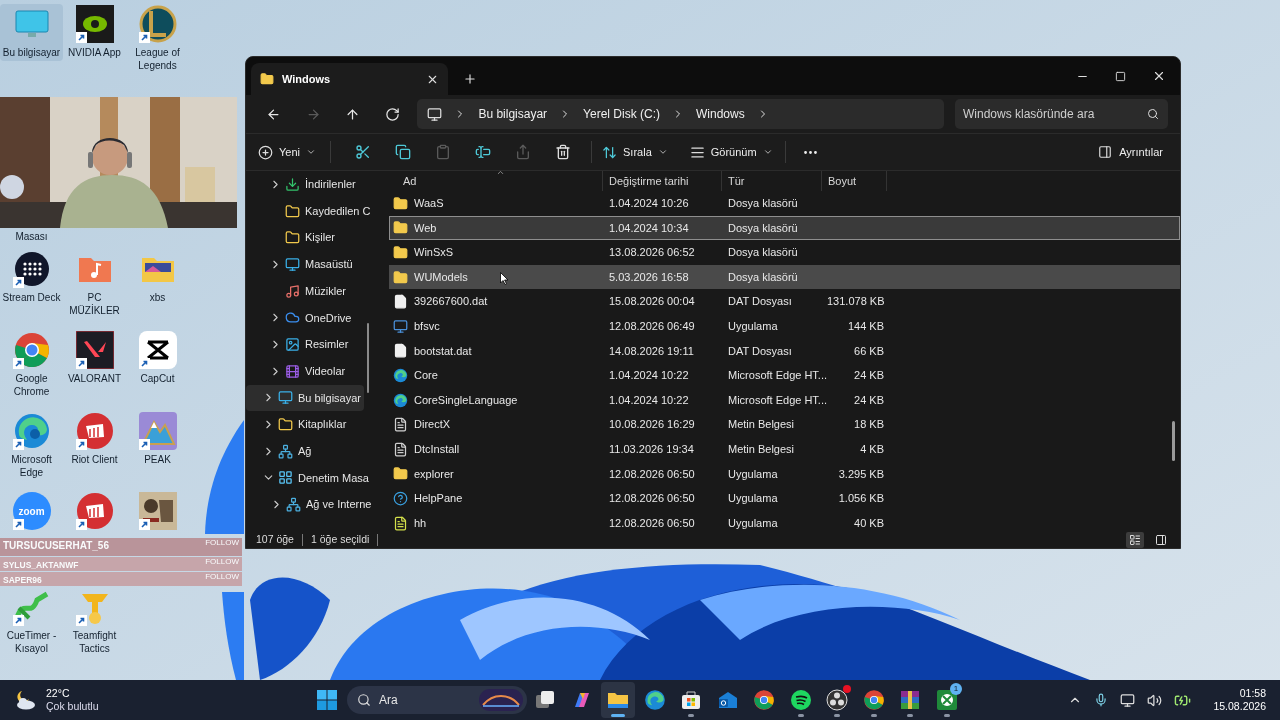  I want to click on file-row: CoreSingleLanguage 1.04.2024 10:22 Microsoft Edge HT... 24 KB, so click(784, 400).